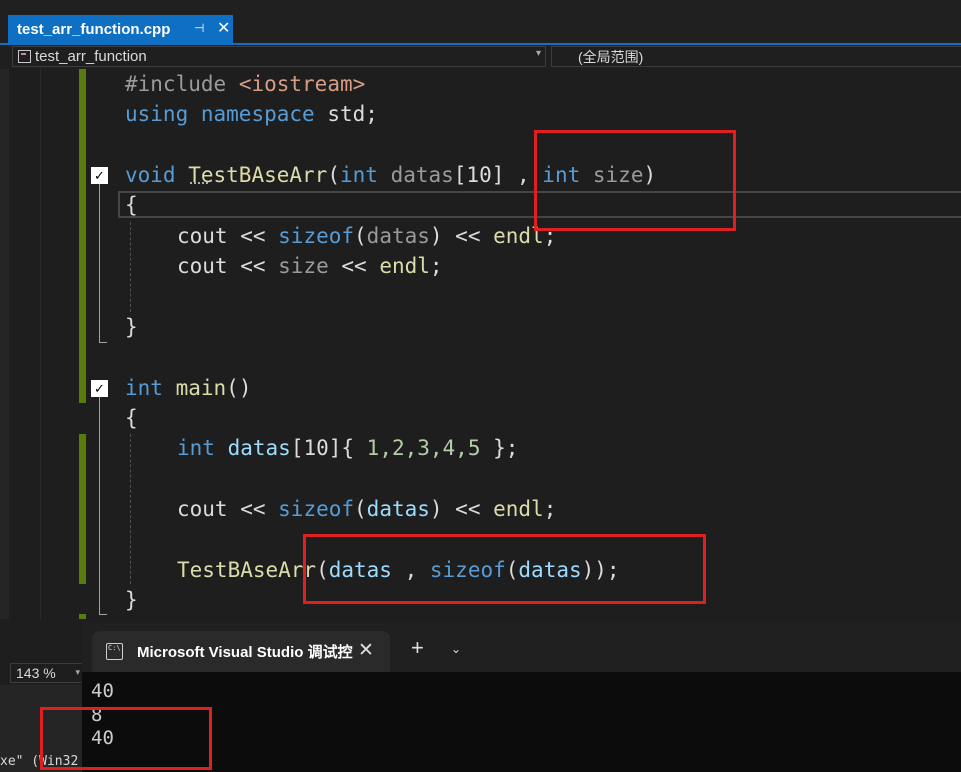  Describe the element at coordinates (417, 648) in the screenshot. I see `new-tab-icon: +` at that location.